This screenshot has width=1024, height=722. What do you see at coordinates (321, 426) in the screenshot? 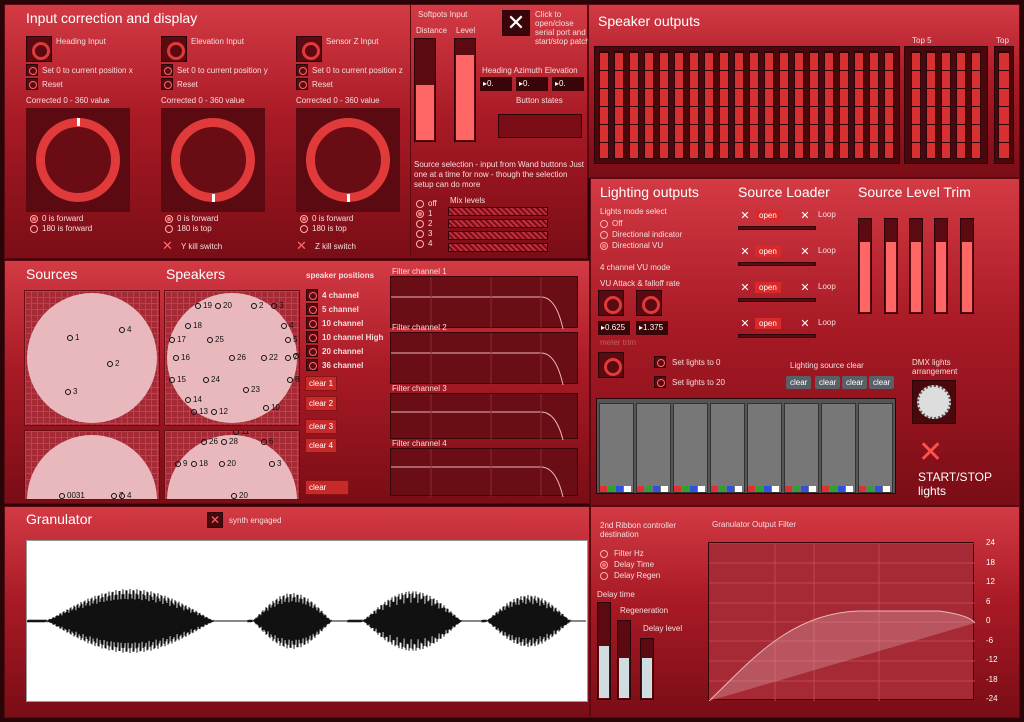
I see `clear-3-button: clear 3` at bounding box center [321, 426].